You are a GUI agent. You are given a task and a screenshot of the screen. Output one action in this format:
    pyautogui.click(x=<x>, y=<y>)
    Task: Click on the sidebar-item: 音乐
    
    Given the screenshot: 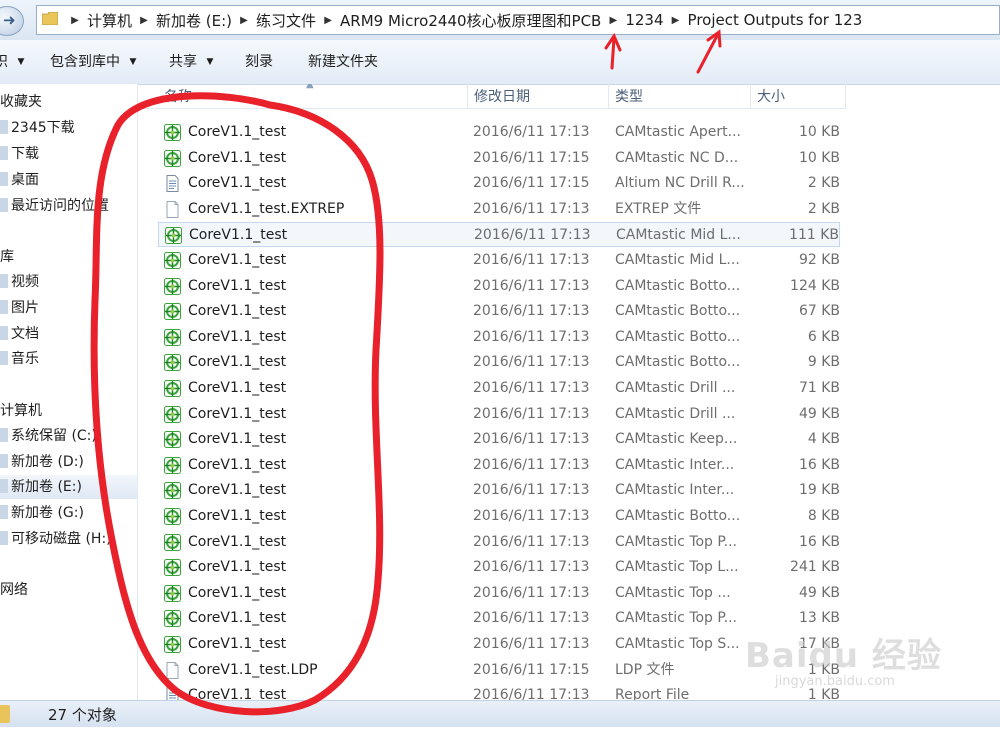 What is the action you would take?
    pyautogui.click(x=19, y=359)
    